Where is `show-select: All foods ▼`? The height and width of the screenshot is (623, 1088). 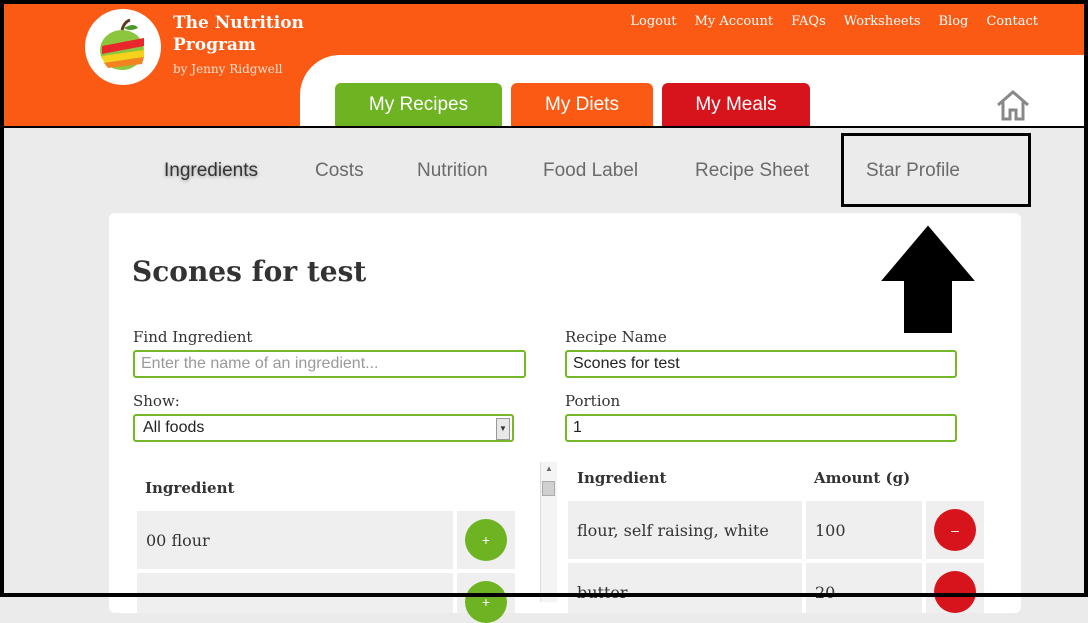
show-select: All foods ▼ is located at coordinates (323, 428).